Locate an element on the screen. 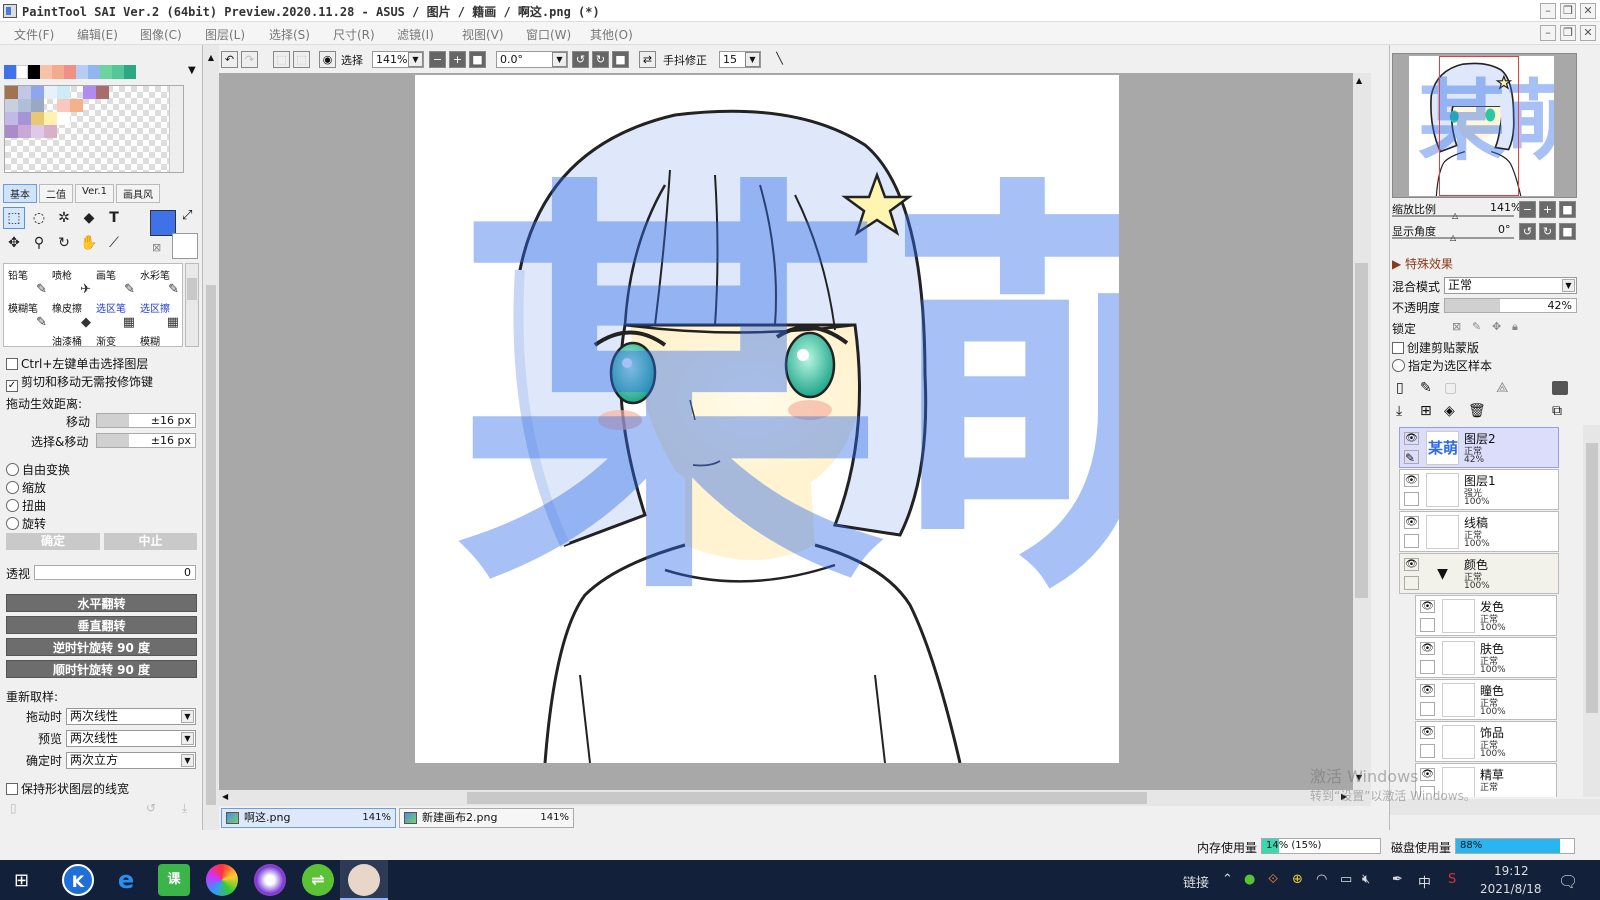 The height and width of the screenshot is (900, 1600). doc-minimize-button: – is located at coordinates (1548, 33).